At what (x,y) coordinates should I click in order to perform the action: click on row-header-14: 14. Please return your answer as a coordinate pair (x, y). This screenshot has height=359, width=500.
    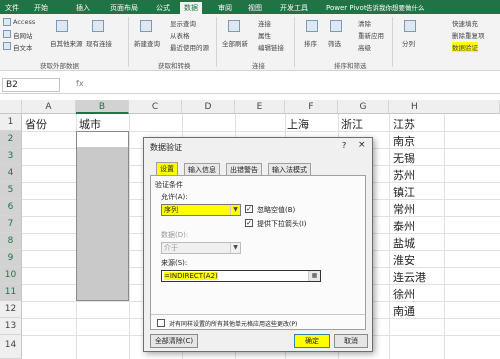
    Looking at the image, I should click on (11, 347).